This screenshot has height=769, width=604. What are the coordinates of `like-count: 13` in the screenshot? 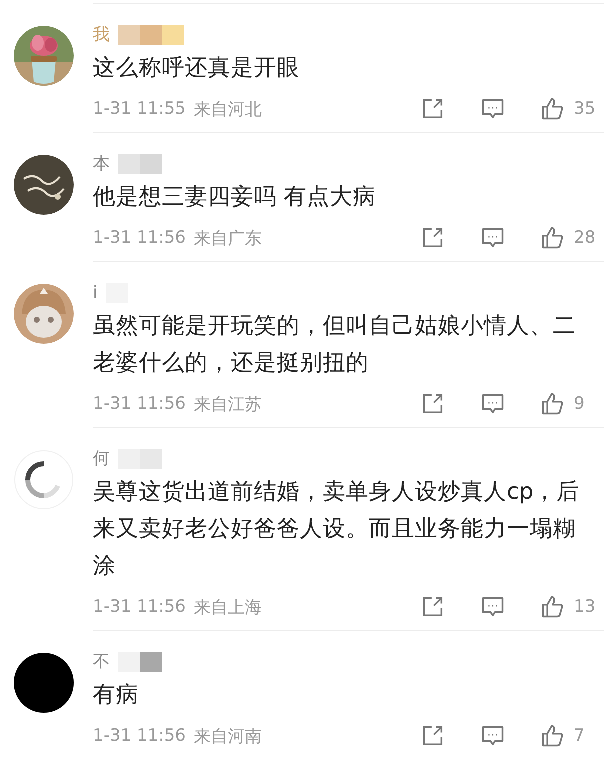 It's located at (585, 607).